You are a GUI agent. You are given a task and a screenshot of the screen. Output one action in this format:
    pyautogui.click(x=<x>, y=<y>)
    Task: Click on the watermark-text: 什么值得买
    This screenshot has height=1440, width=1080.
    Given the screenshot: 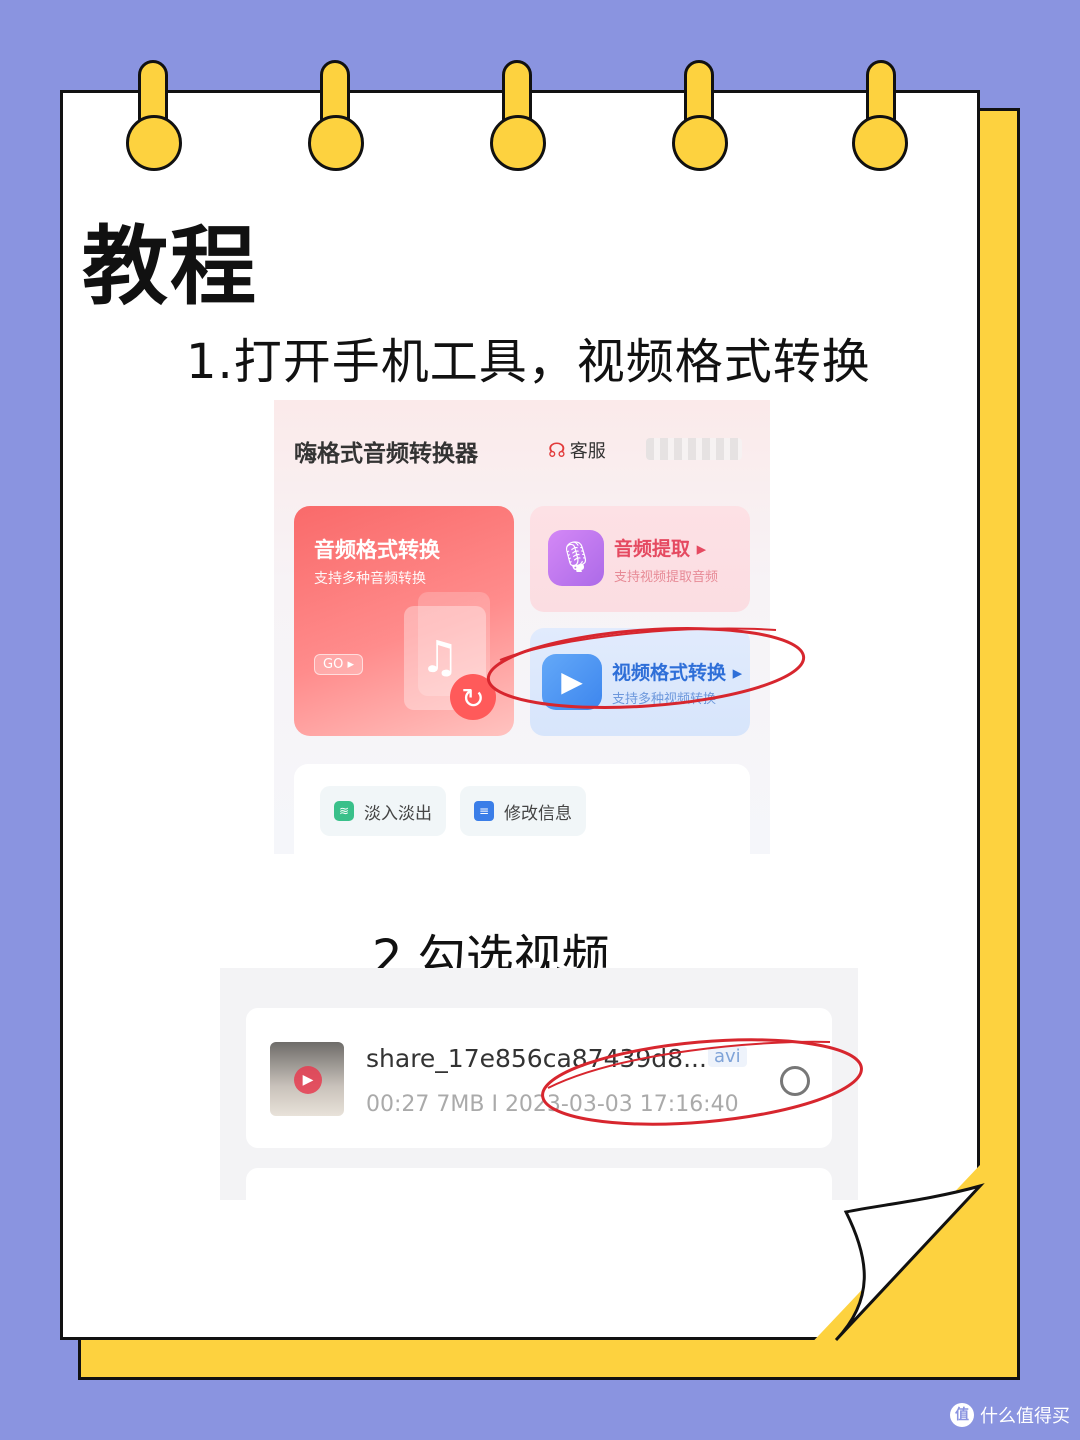 What is the action you would take?
    pyautogui.click(x=1025, y=1416)
    